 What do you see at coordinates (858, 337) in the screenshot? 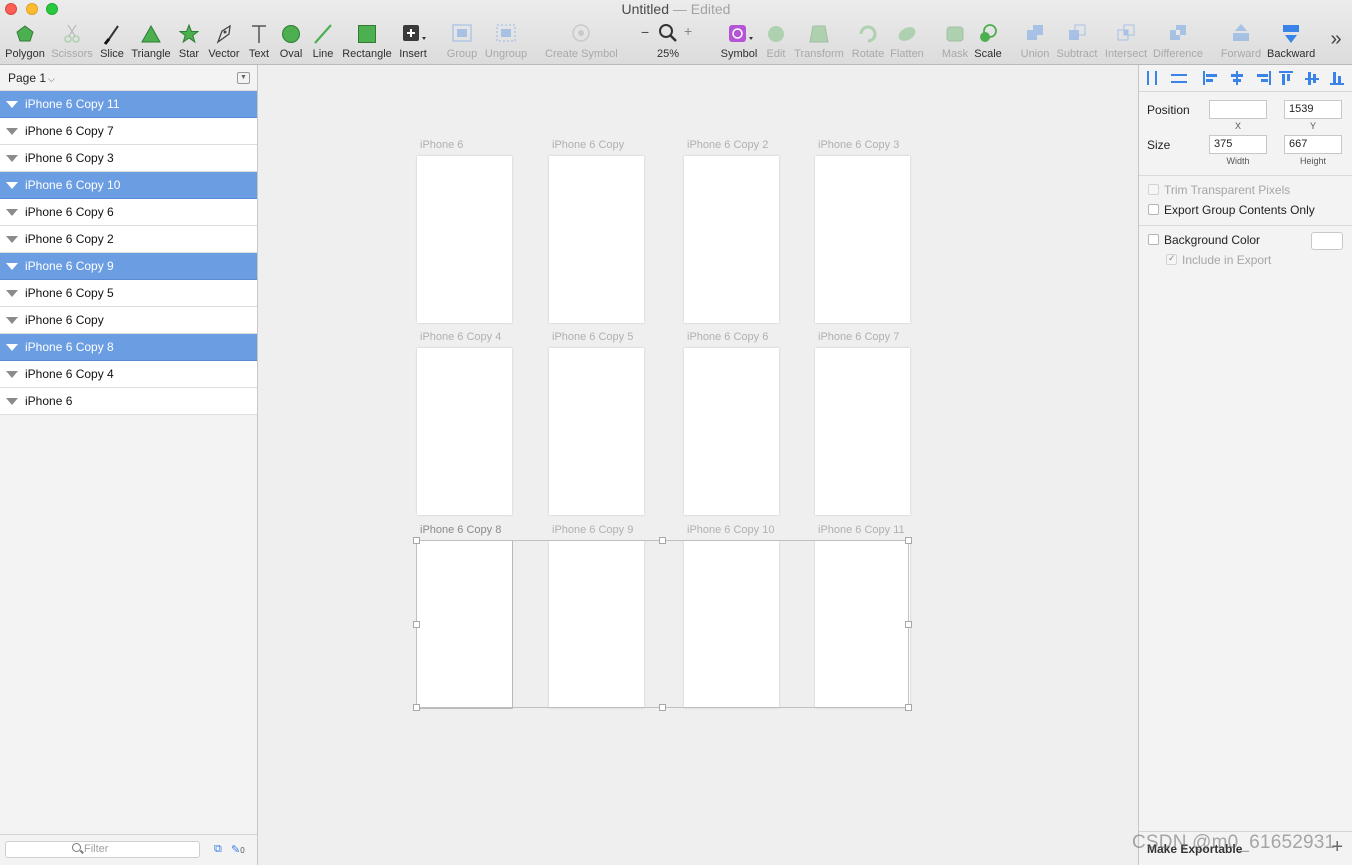
I see `artboard-title: iPhone 6 Copy 7` at bounding box center [858, 337].